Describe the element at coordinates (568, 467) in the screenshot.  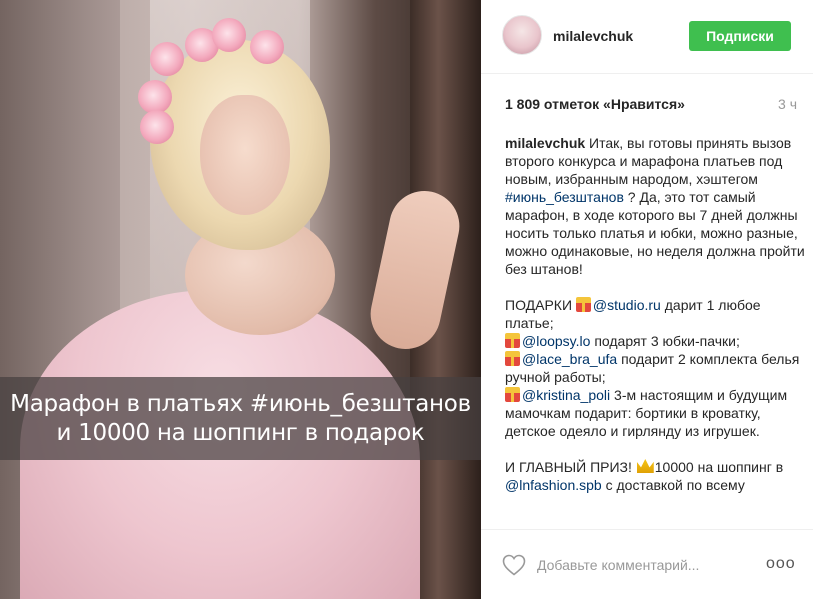
I see `grand-prize-text: И ГЛАВНЫЙ ПРИЗ!` at that location.